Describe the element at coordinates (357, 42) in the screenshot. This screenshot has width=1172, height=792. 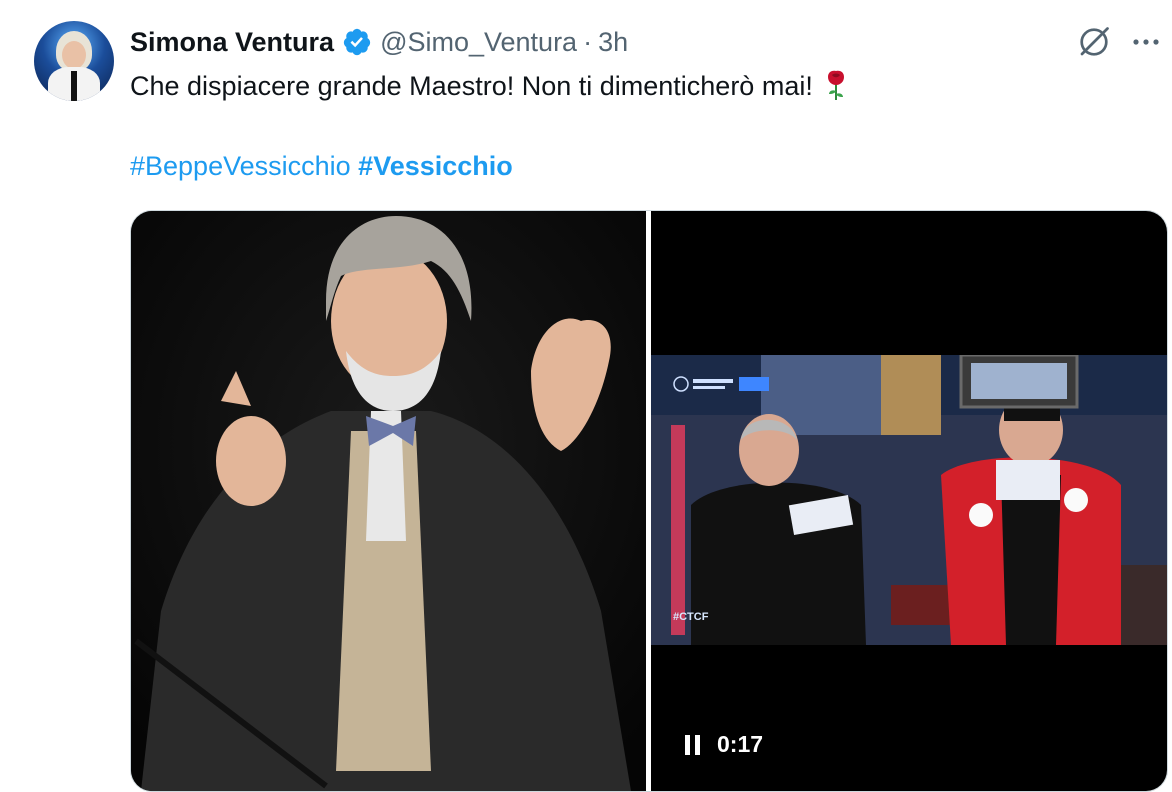
I see `verified-badge-icon` at that location.